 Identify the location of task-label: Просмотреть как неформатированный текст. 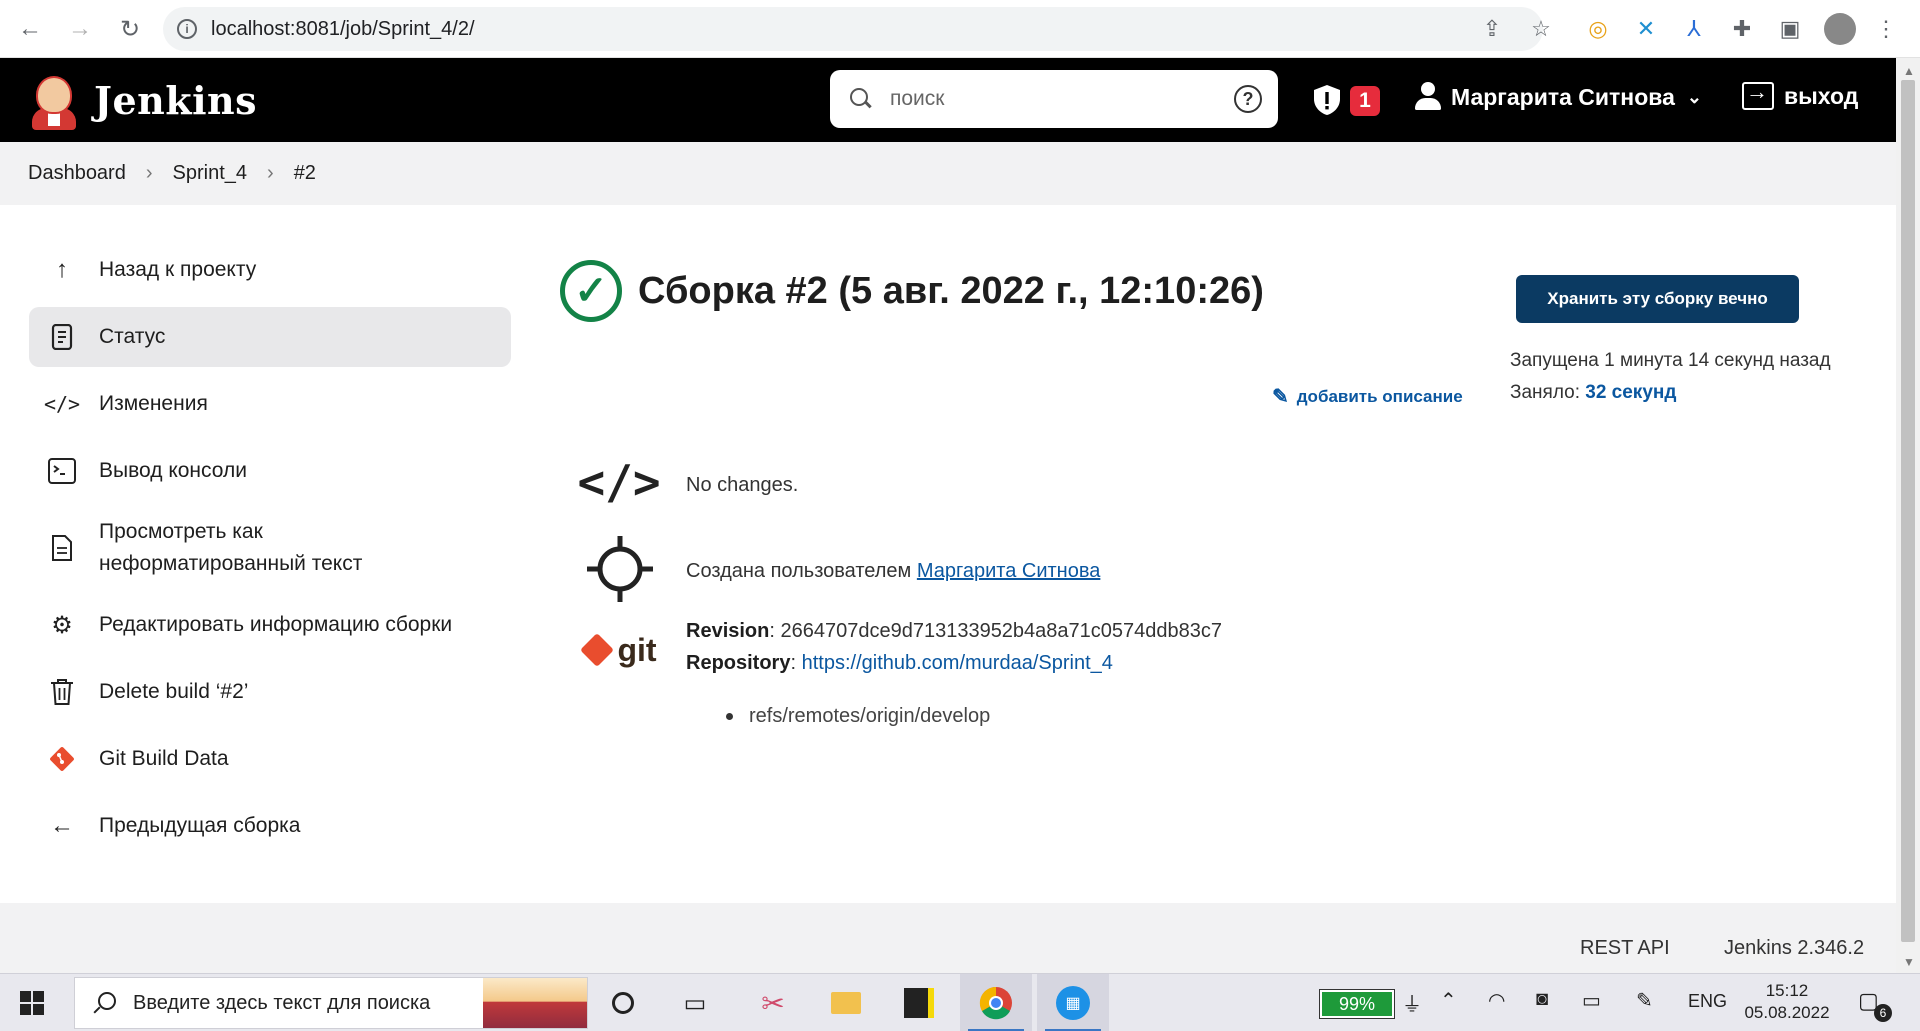
(269, 548).